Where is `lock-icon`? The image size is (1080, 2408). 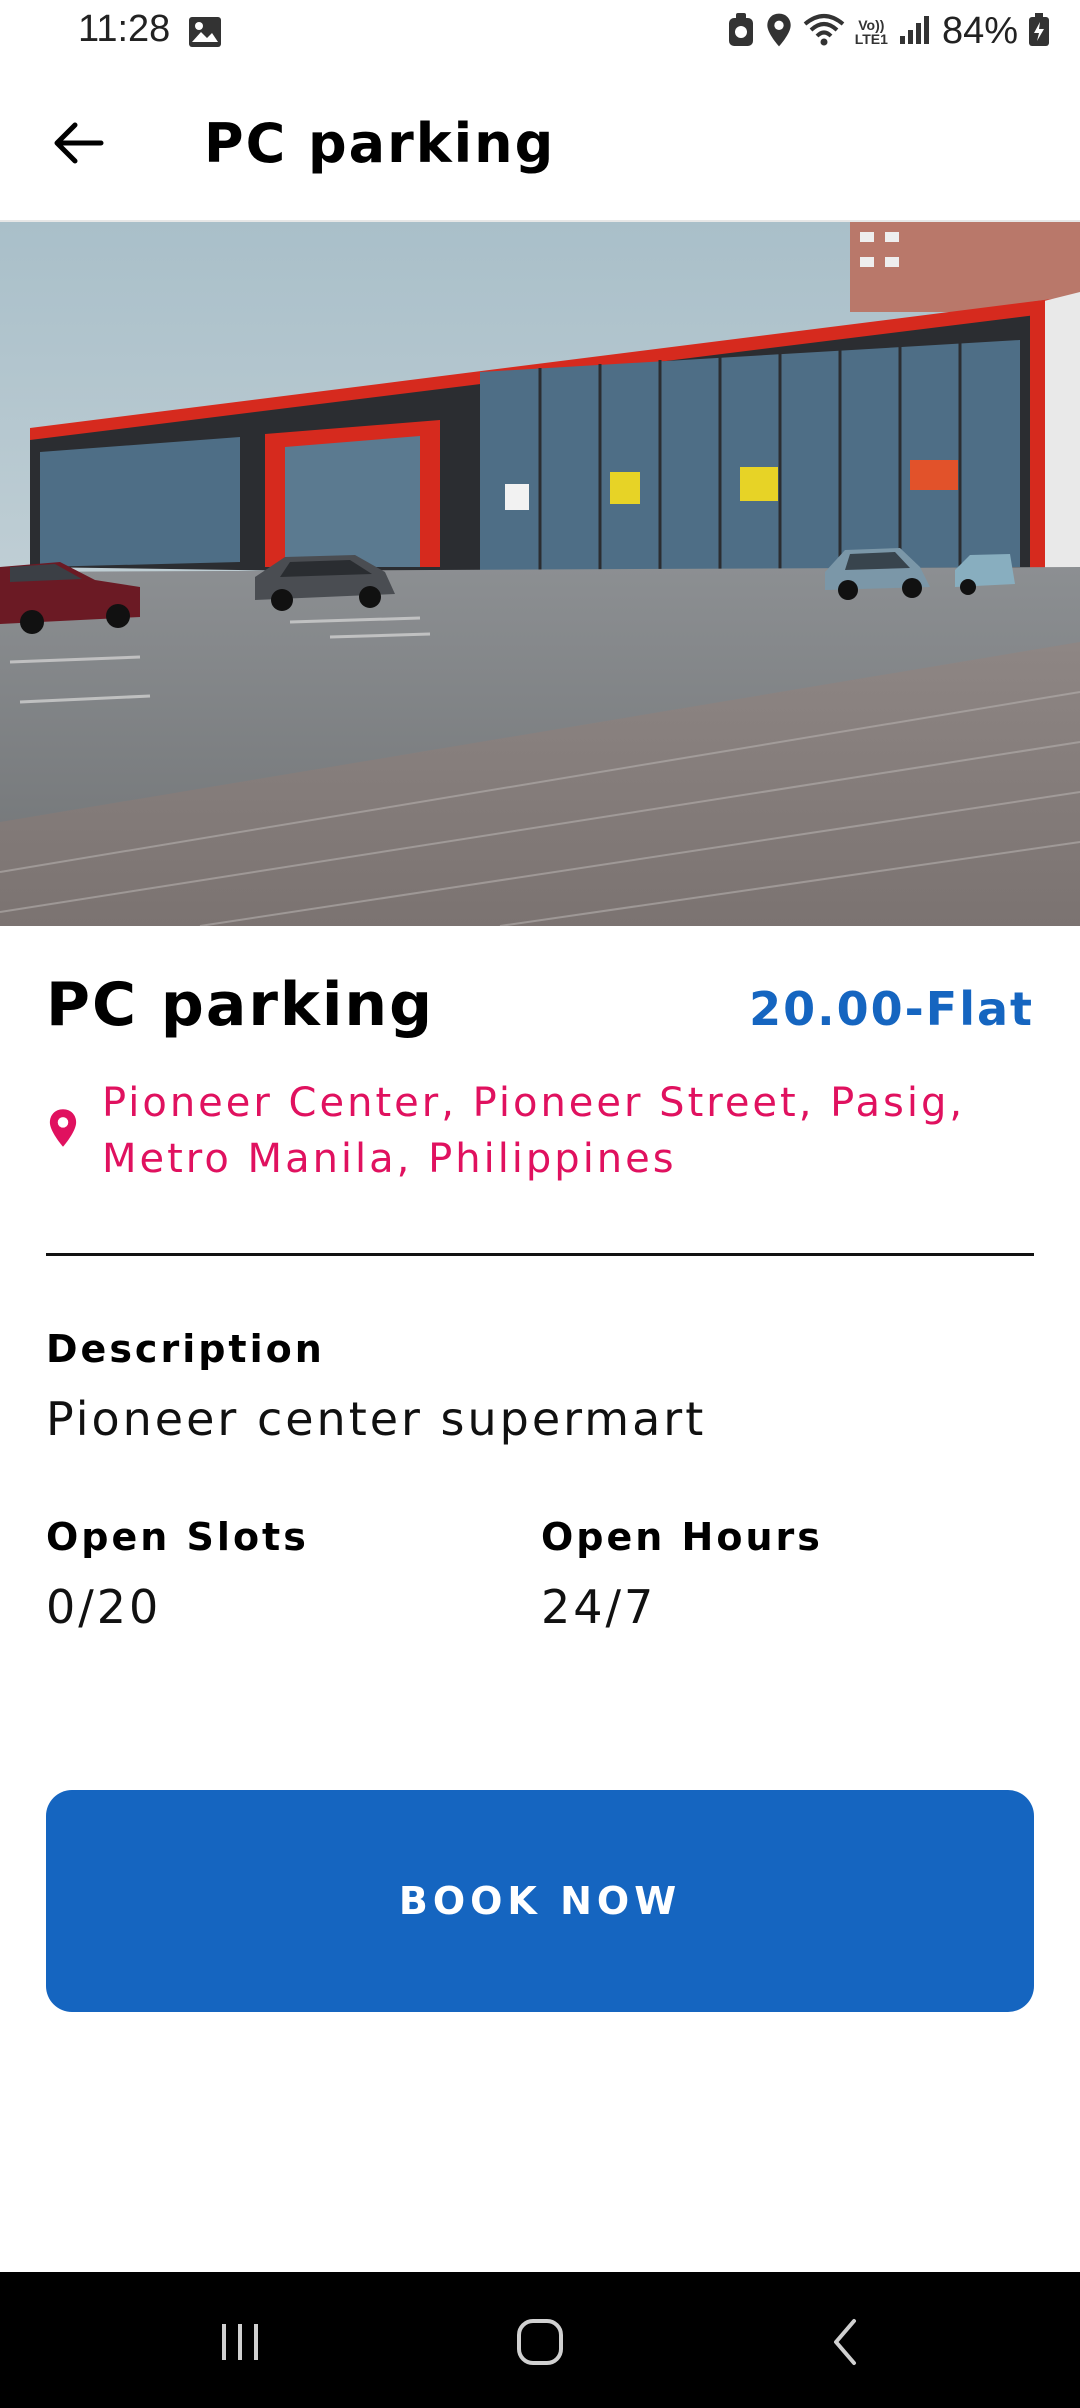 lock-icon is located at coordinates (741, 32).